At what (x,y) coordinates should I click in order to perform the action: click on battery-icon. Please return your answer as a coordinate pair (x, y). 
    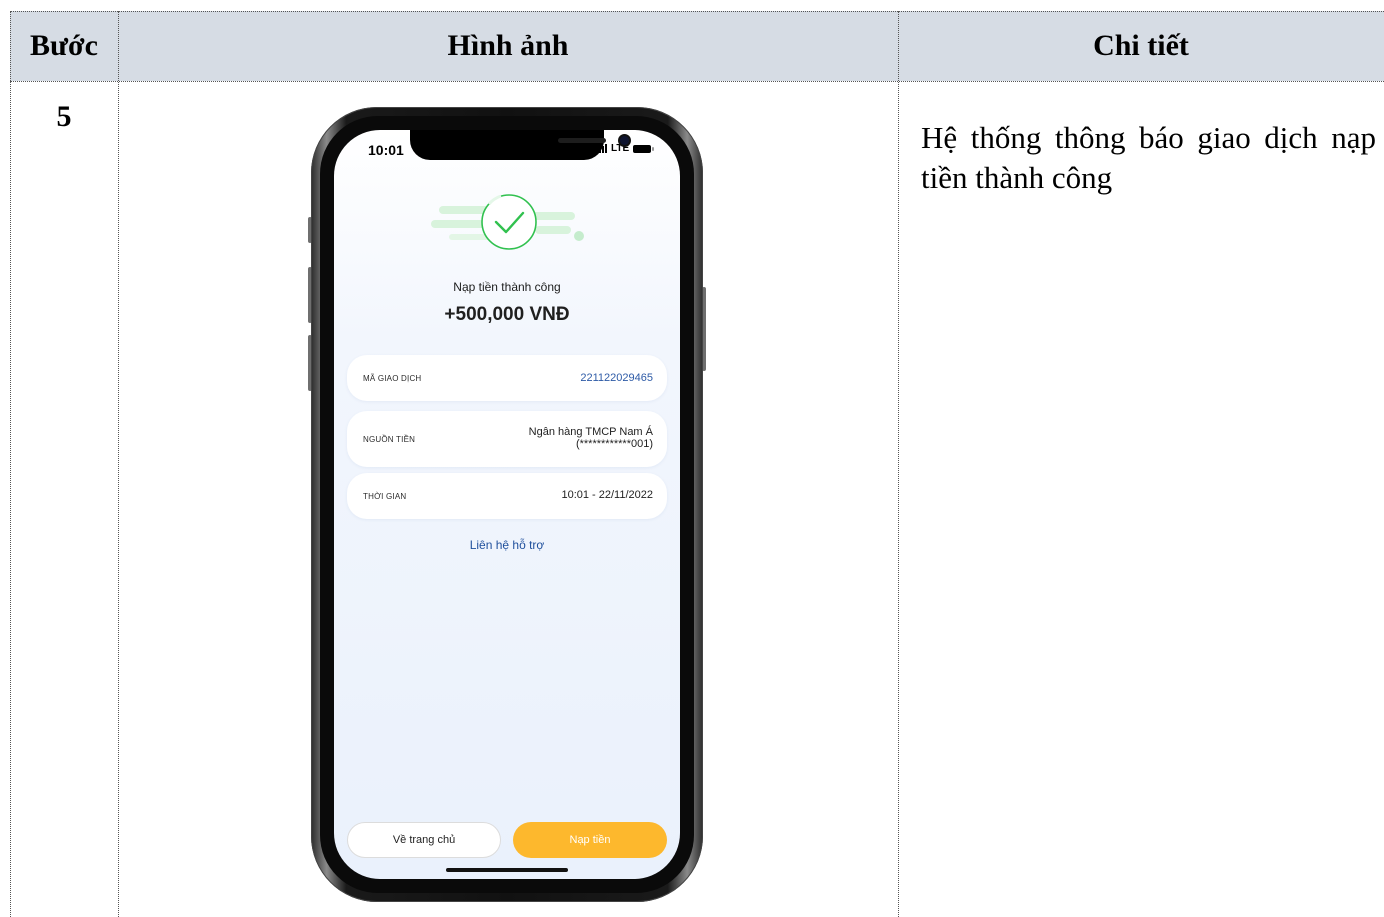
    Looking at the image, I should click on (644, 148).